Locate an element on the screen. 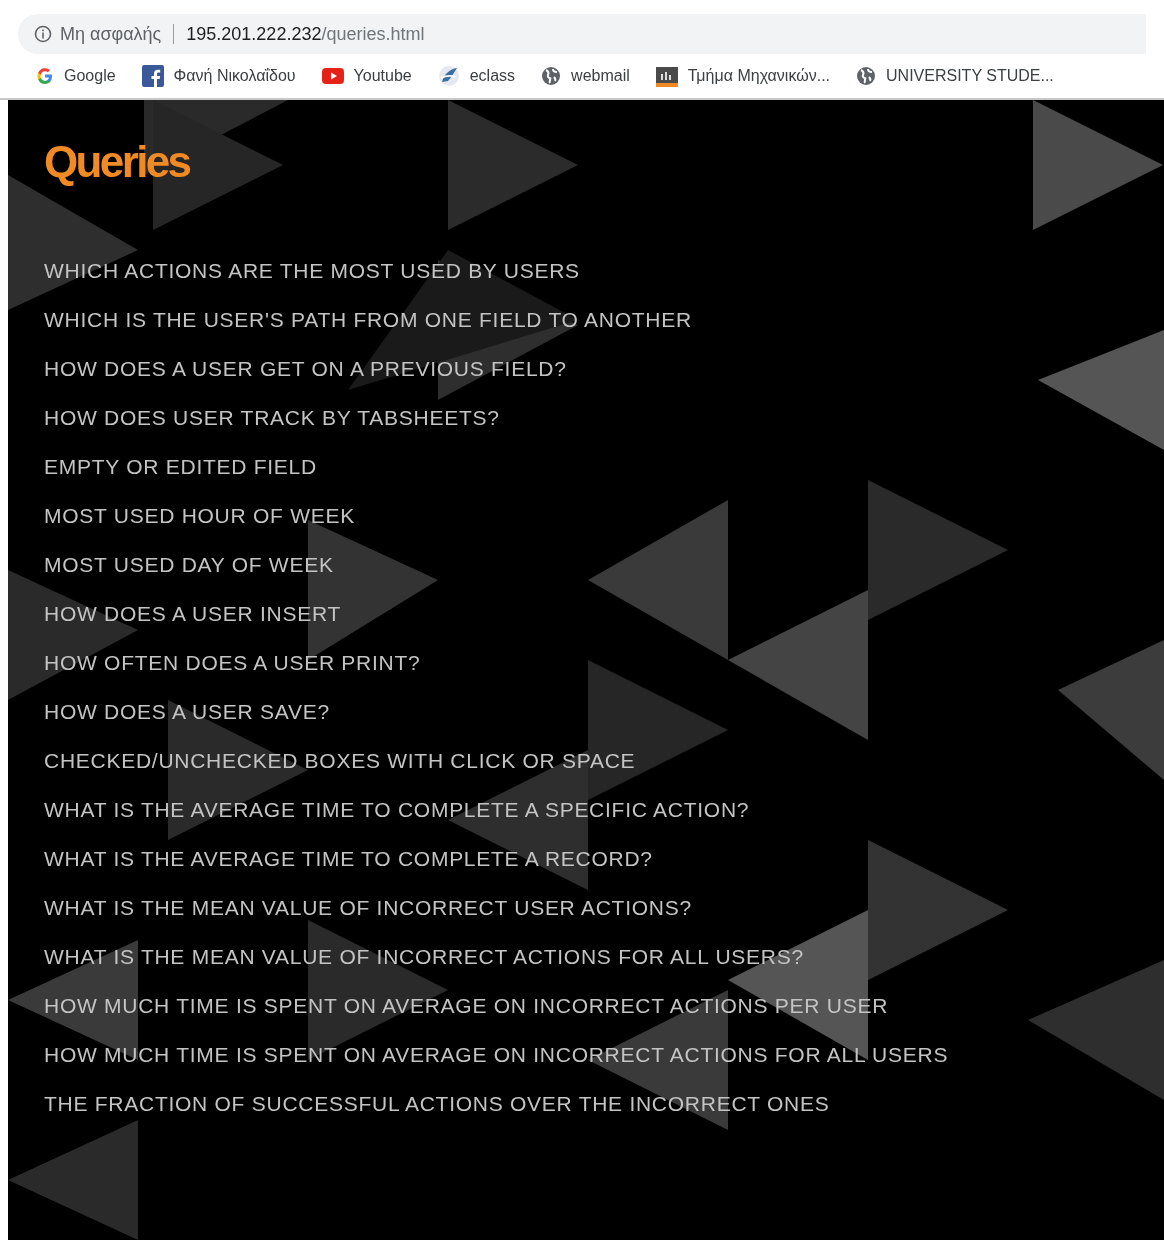  query-link: WHAT IS THE AVERAGE TIME TO COMPLETE A SPECIFIC ACTION? is located at coordinates (397, 810).